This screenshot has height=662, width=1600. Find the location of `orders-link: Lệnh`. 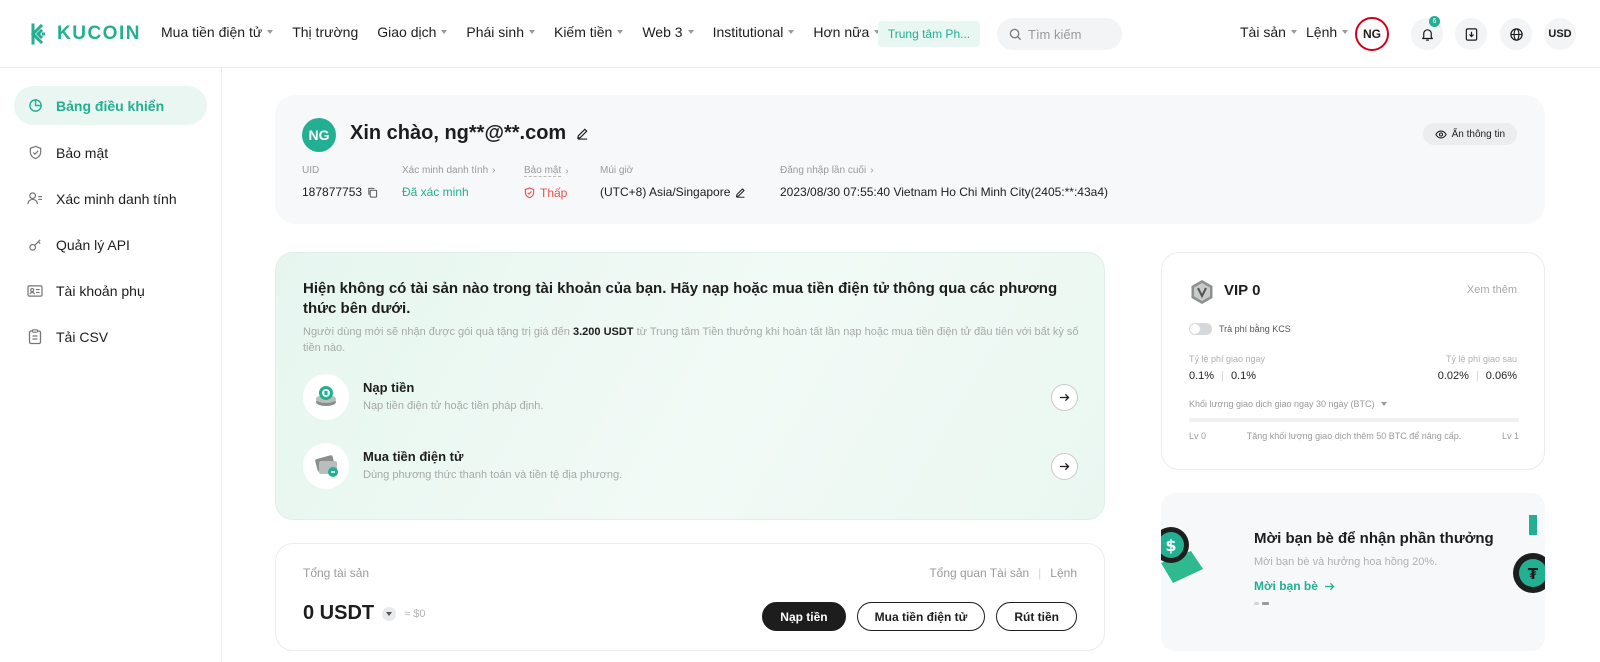

orders-link: Lệnh is located at coordinates (1063, 573).